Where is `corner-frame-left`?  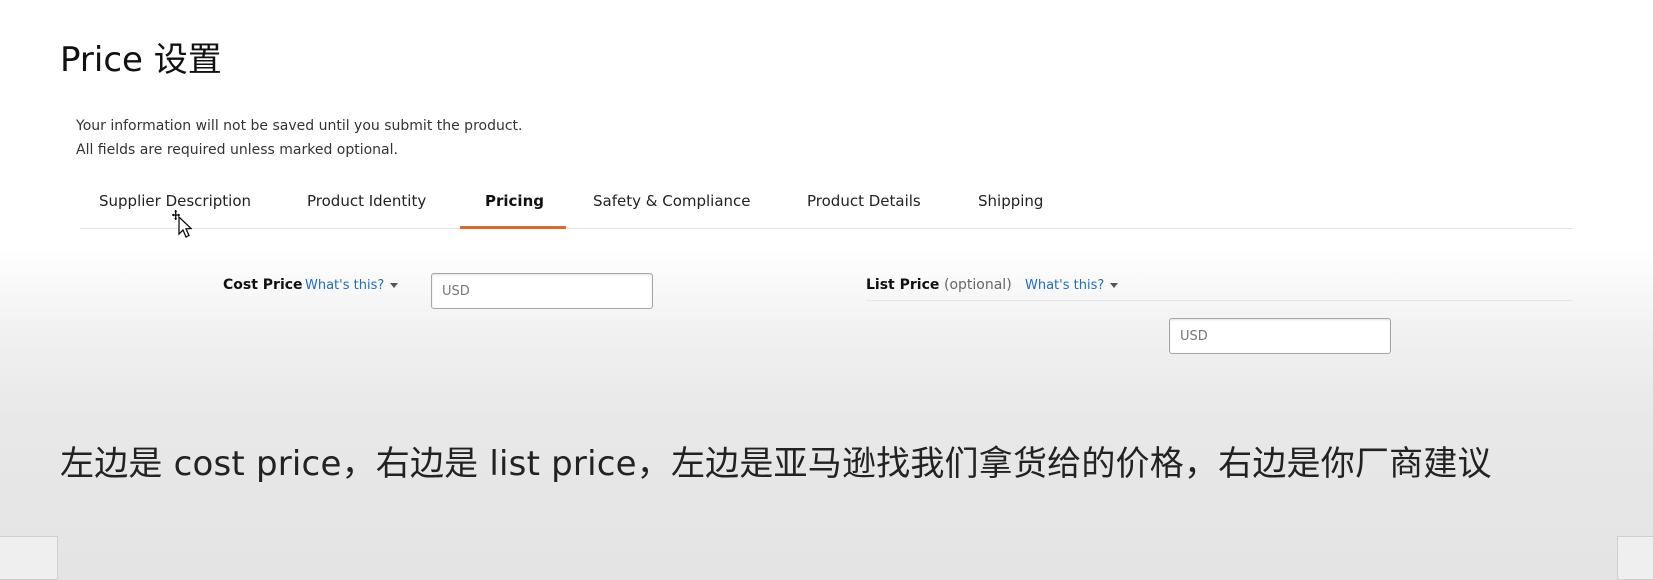
corner-frame-left is located at coordinates (29, 558).